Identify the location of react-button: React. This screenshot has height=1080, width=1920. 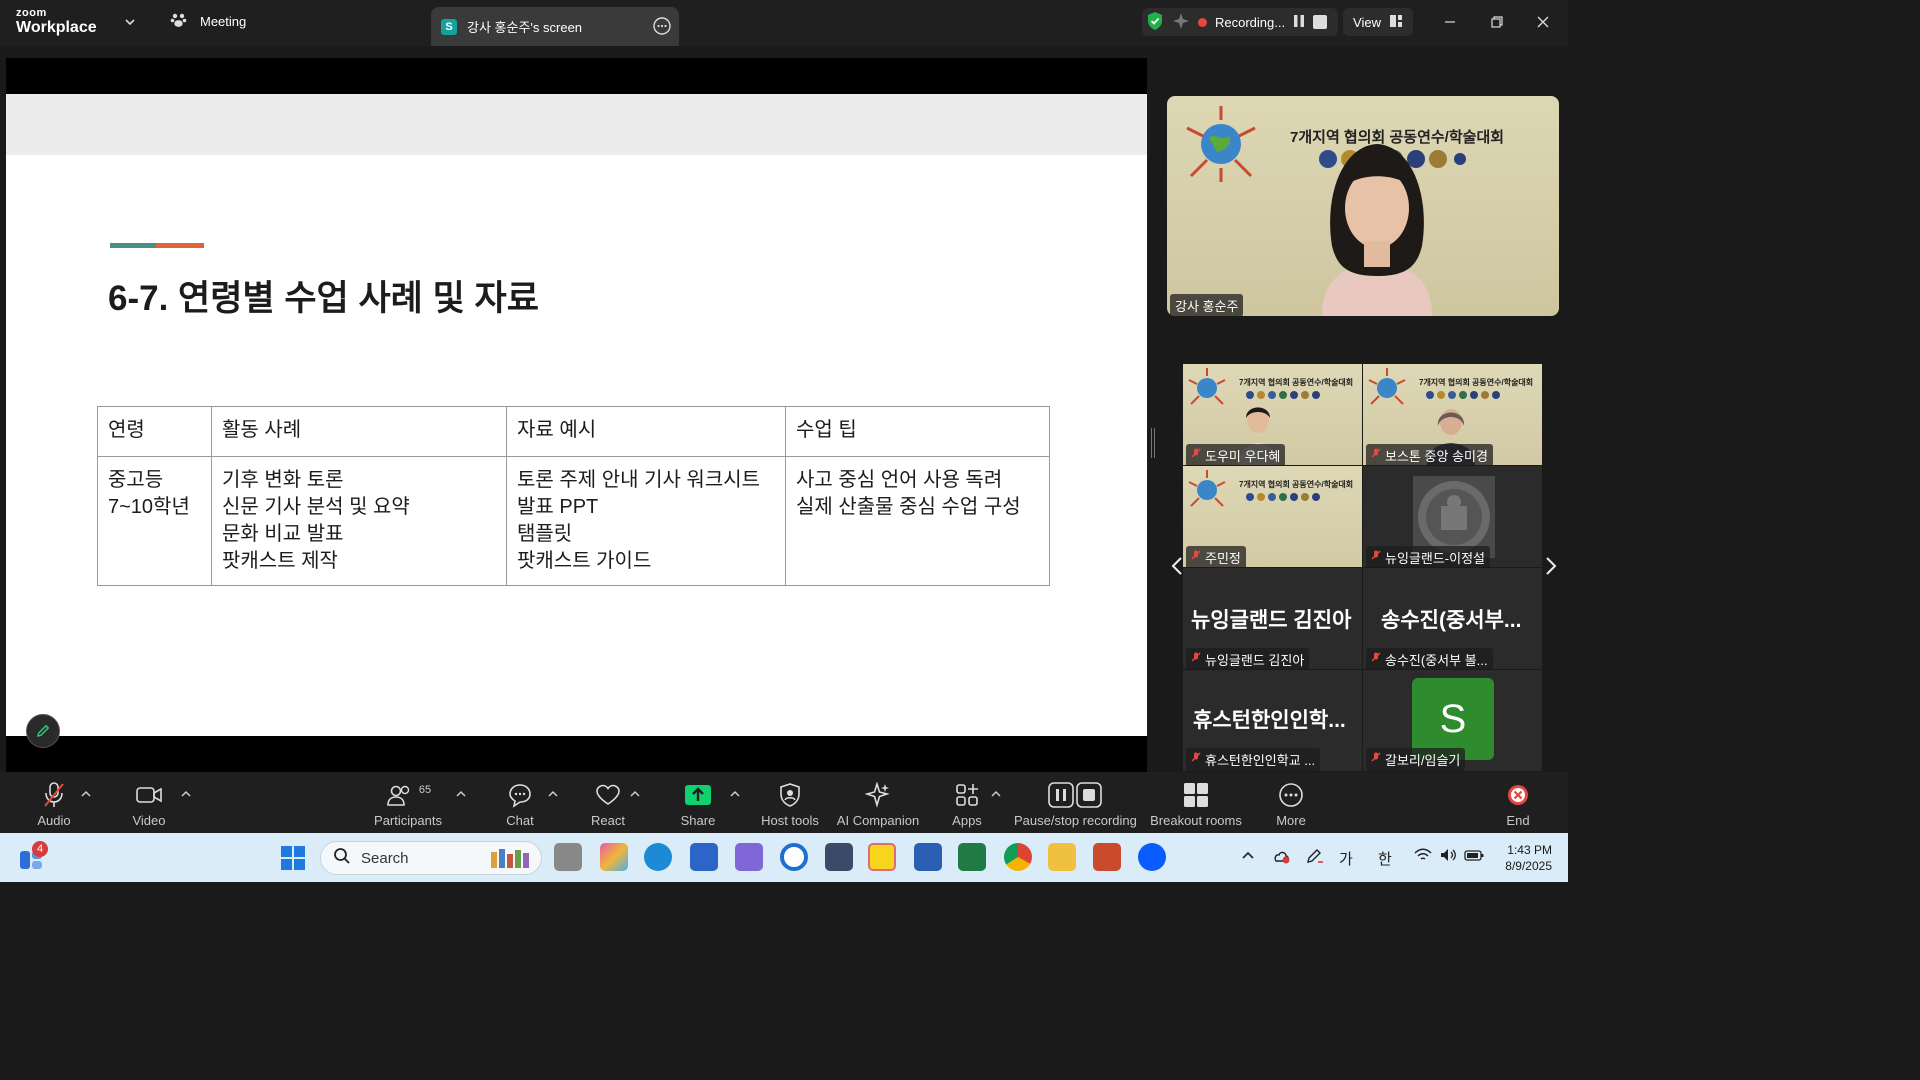
(608, 804).